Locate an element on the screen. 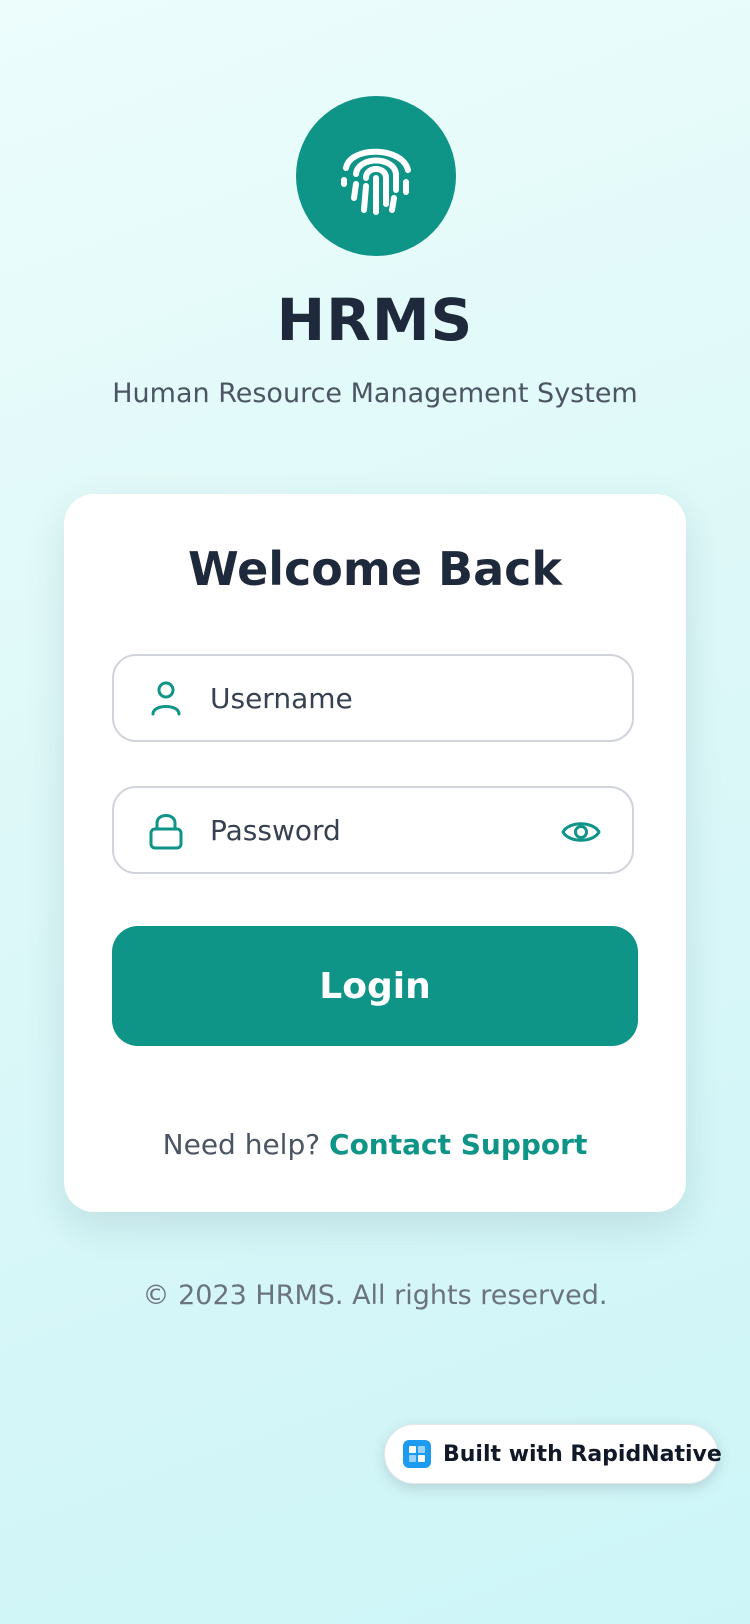  help-row: Need help? Contact Support is located at coordinates (375, 1144).